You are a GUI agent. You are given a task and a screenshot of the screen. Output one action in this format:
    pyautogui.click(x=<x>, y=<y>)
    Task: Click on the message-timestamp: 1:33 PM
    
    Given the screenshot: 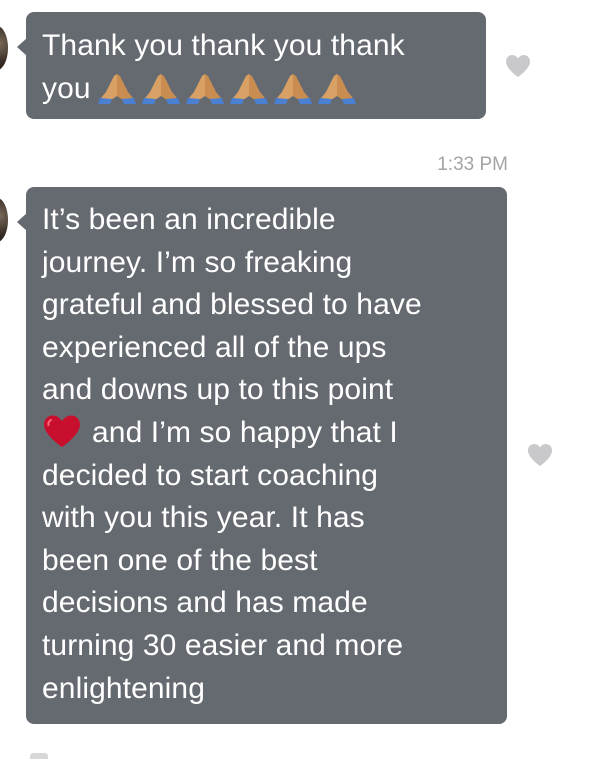 What is the action you would take?
    pyautogui.click(x=472, y=164)
    